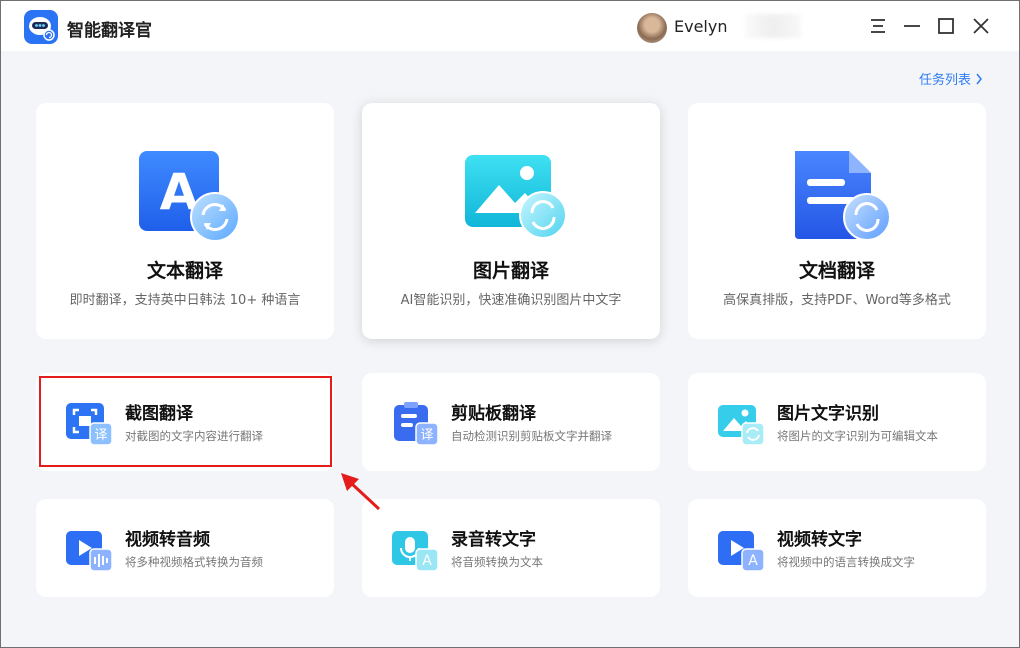 Image resolution: width=1020 pixels, height=648 pixels. What do you see at coordinates (416, 424) in the screenshot?
I see `clipboard-translate-icon: 译` at bounding box center [416, 424].